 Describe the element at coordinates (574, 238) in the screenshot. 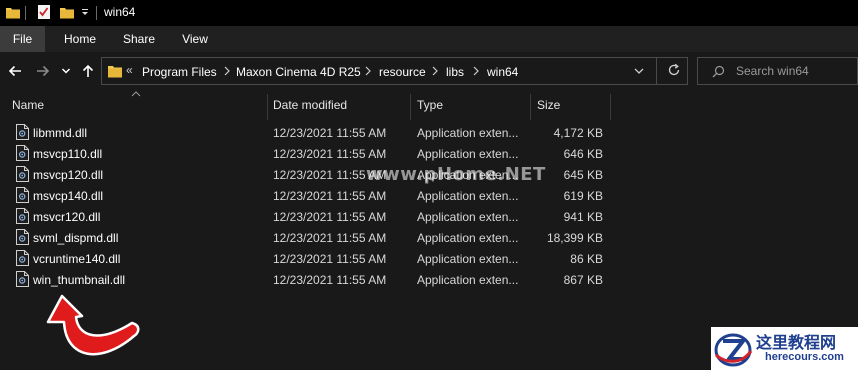

I see `file-size: 18,399 KB` at that location.